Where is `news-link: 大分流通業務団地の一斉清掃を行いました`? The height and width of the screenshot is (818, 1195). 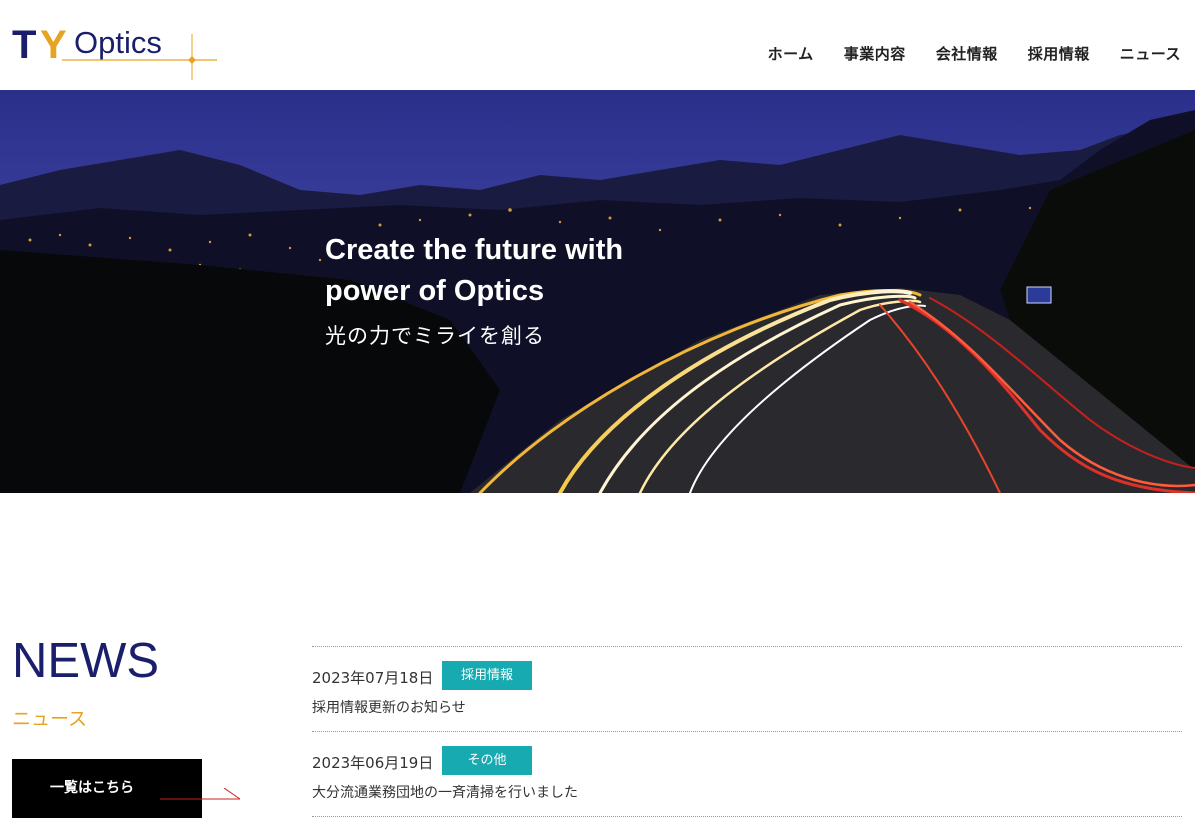
news-link: 大分流通業務団地の一斉清掃を行いました is located at coordinates (445, 792).